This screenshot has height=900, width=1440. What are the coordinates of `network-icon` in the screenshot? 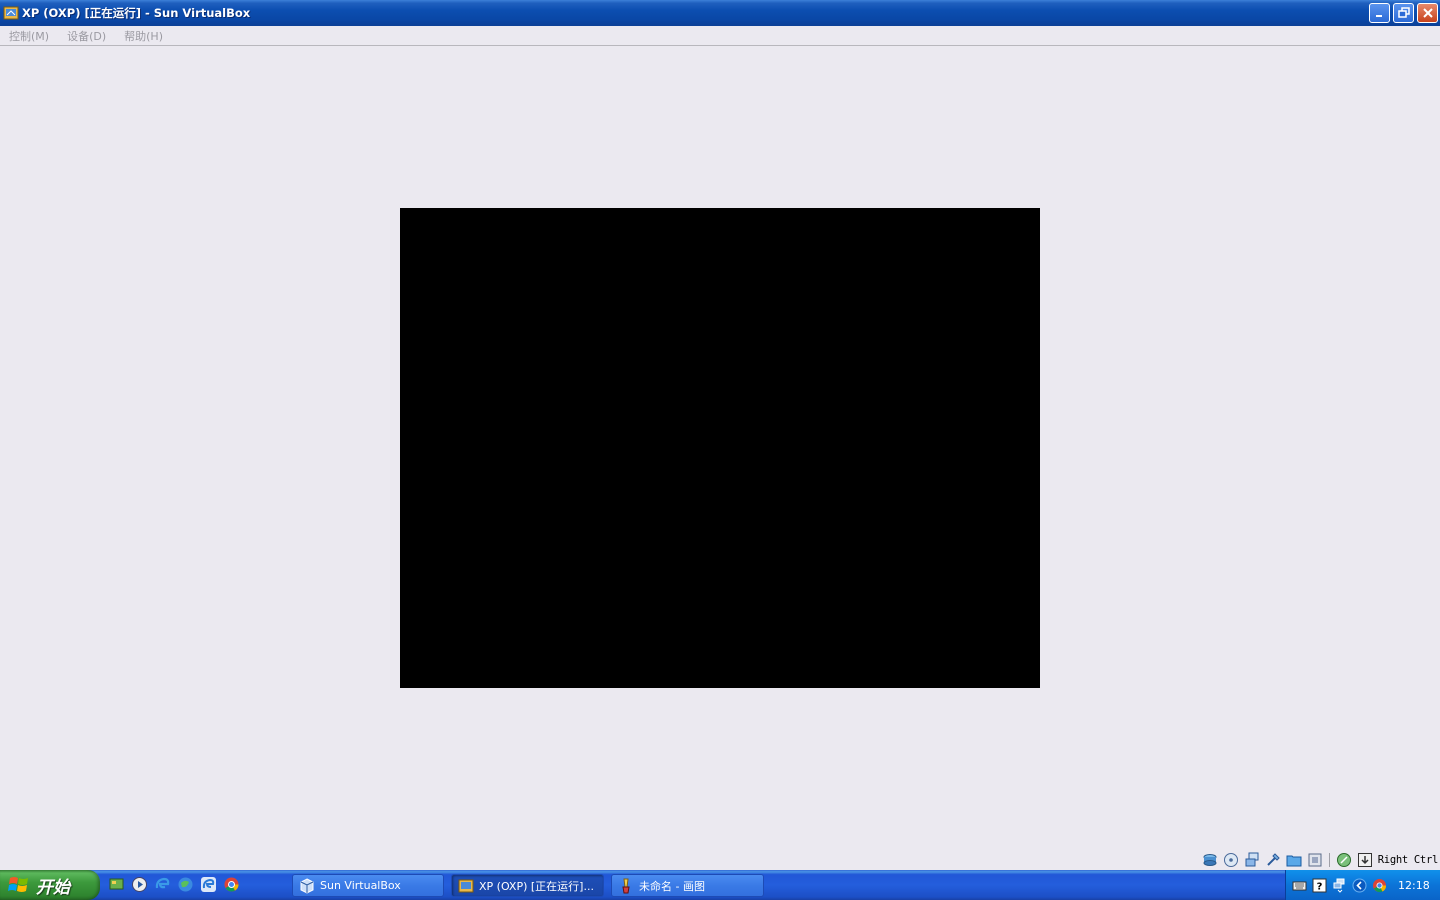 It's located at (1252, 860).